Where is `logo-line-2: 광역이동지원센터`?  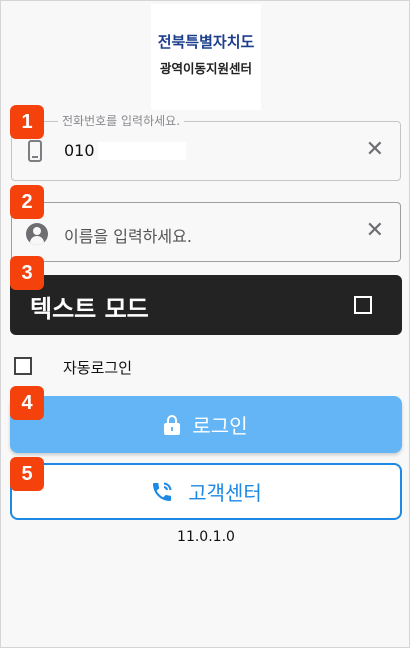 logo-line-2: 광역이동지원센터 is located at coordinates (205, 68).